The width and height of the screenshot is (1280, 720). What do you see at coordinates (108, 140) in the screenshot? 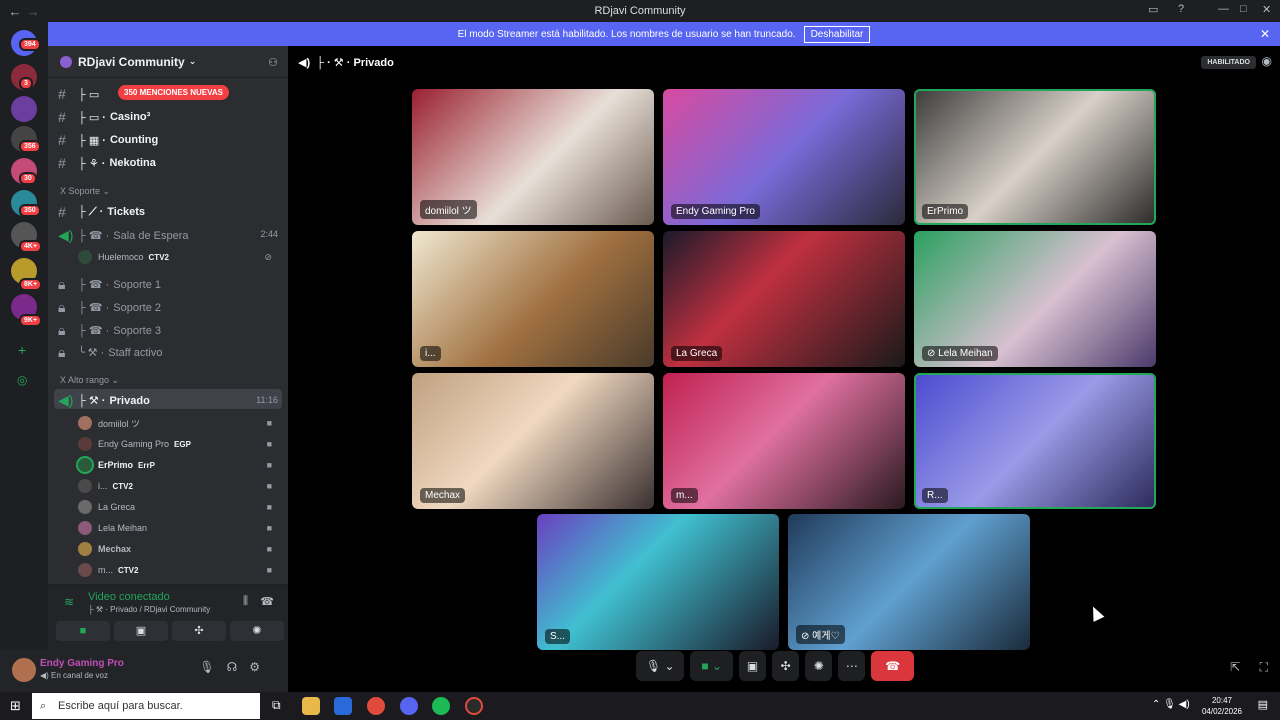
I see `channel-counting: # ├ ▦ · Counting` at bounding box center [108, 140].